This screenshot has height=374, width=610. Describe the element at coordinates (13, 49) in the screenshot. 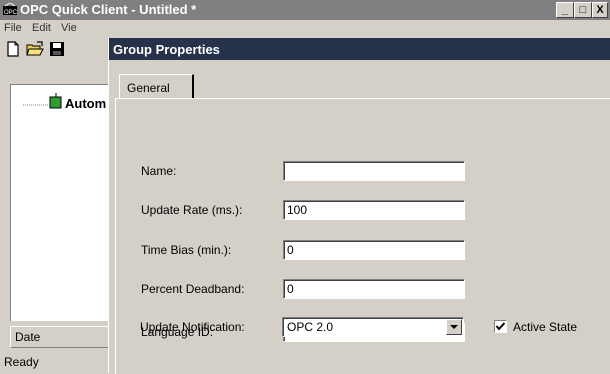

I see `new-file-icon` at that location.